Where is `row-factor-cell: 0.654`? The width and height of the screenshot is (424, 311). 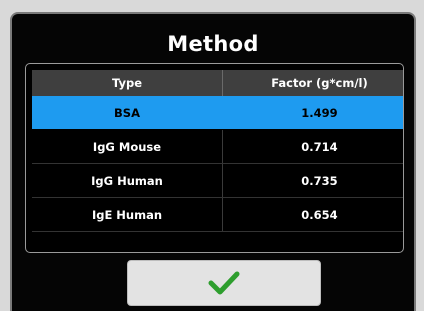
row-factor-cell: 0.654 is located at coordinates (312, 214).